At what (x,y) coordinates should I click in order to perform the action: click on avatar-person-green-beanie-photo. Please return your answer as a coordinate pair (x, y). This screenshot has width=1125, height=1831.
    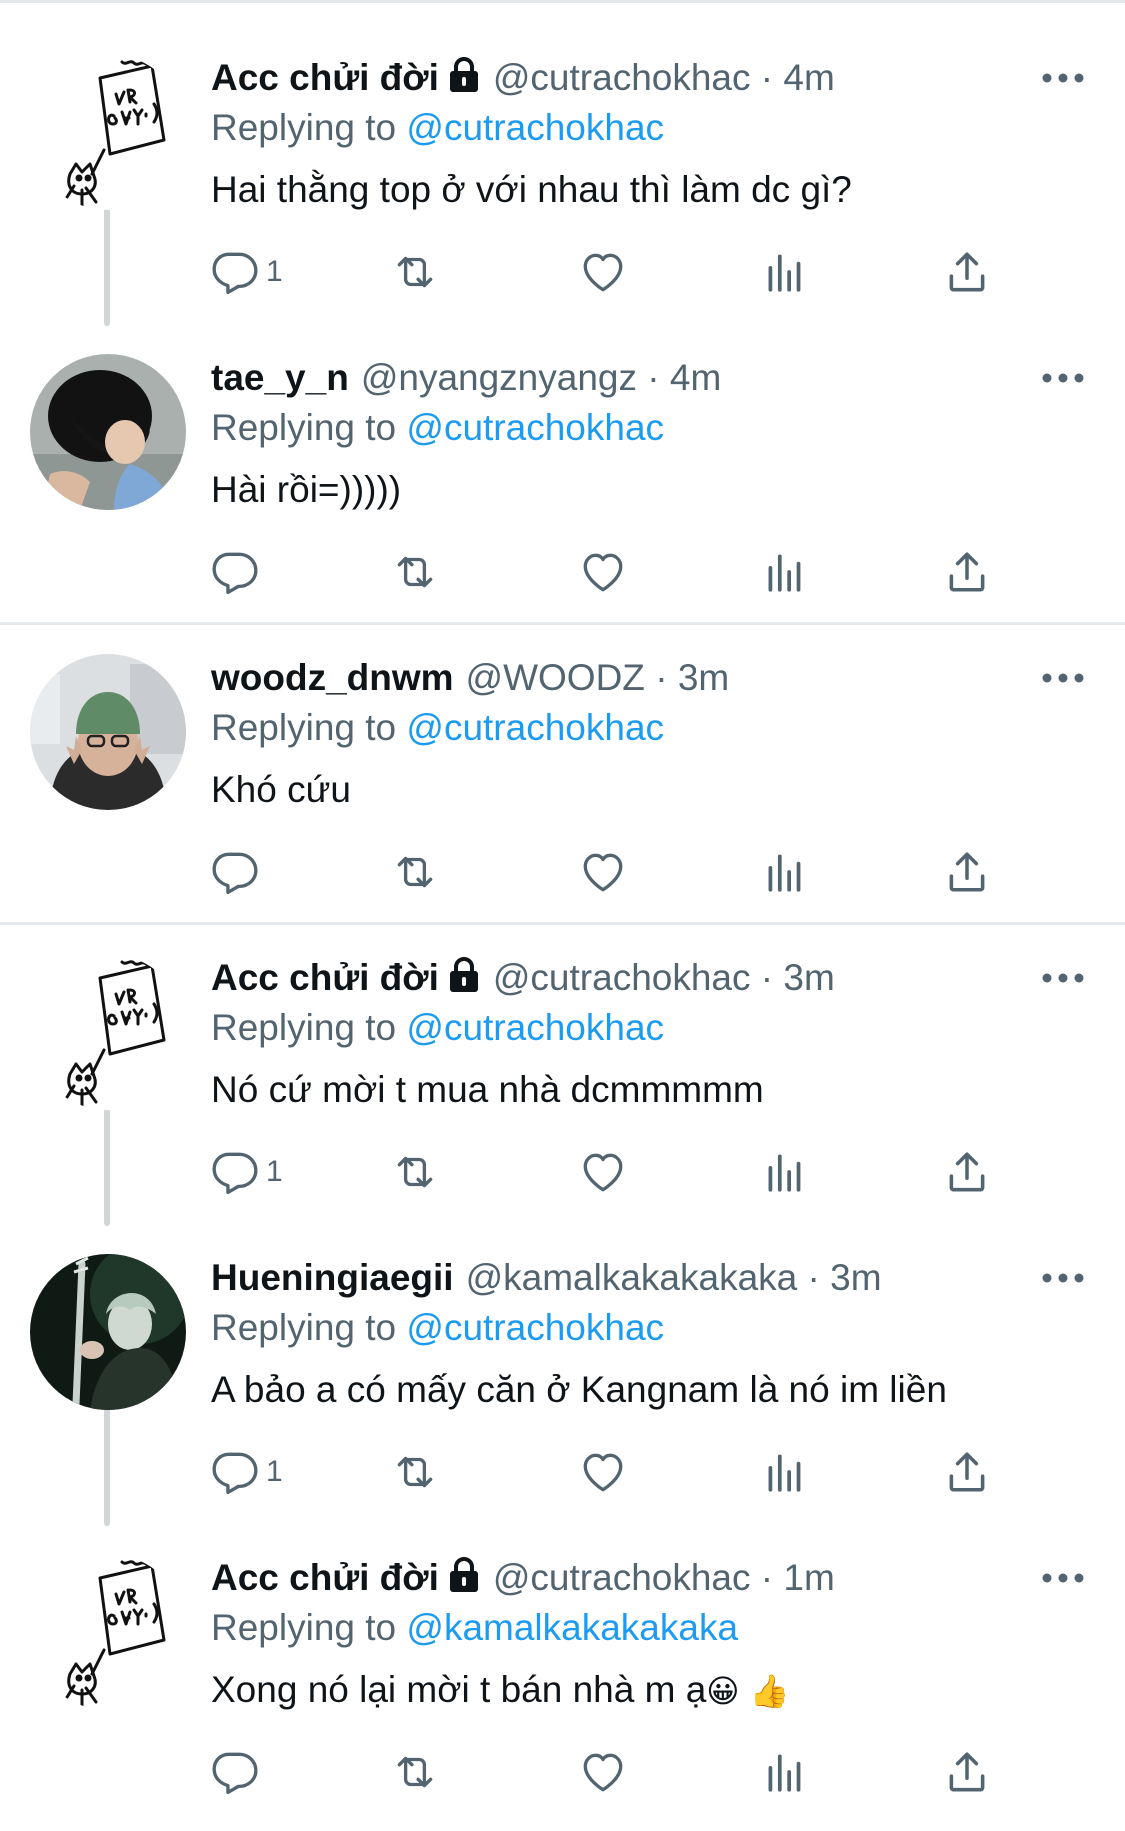
    Looking at the image, I should click on (108, 732).